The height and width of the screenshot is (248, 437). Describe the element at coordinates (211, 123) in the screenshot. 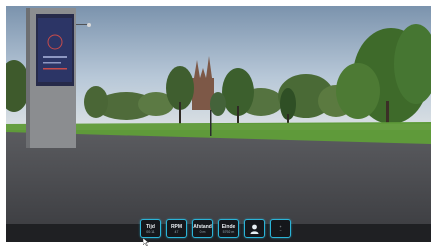

I see `lamp-post` at that location.